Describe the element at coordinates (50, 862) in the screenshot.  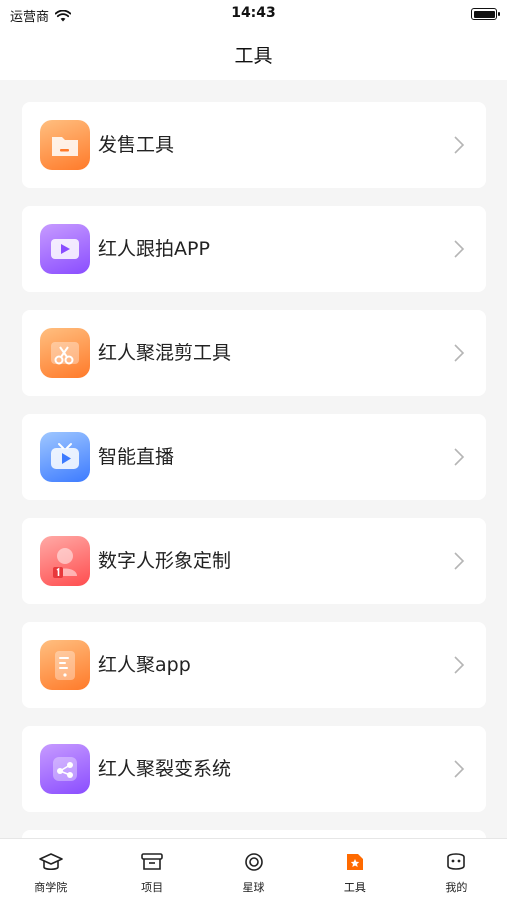
I see `graduation-cap-icon` at that location.